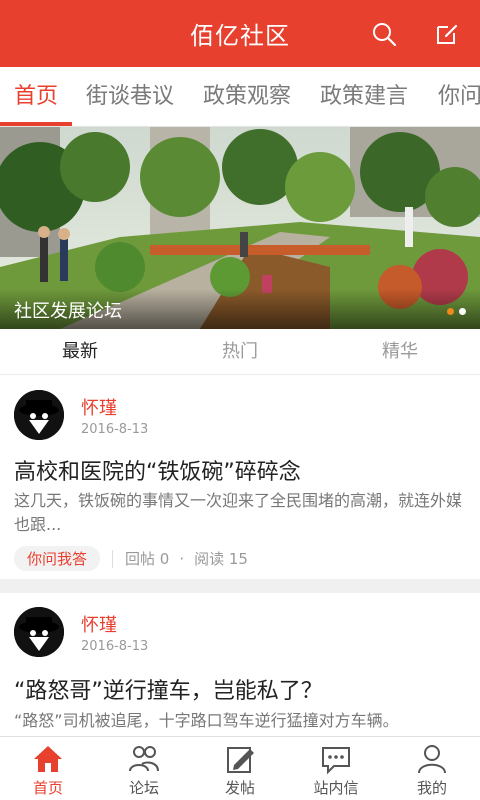  I want to click on nav-messages: 站内信, so click(336, 768).